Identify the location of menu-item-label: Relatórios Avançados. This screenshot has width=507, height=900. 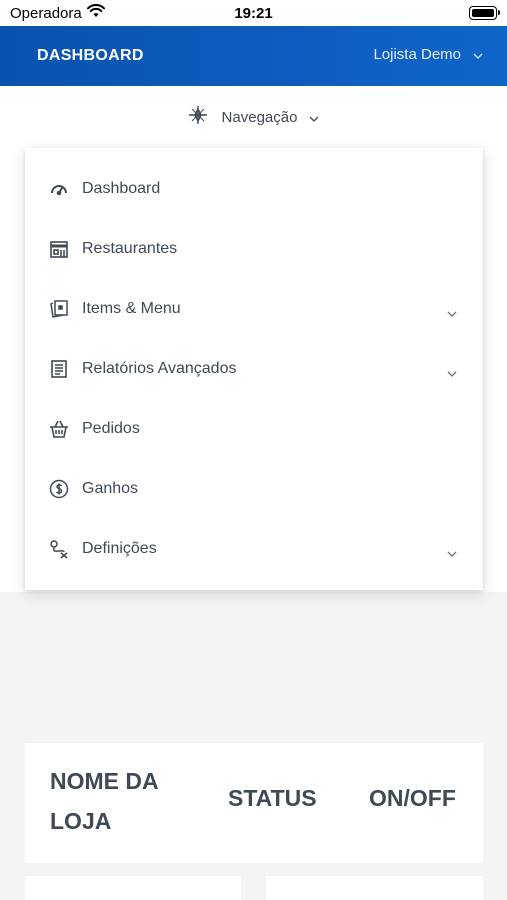
(159, 368).